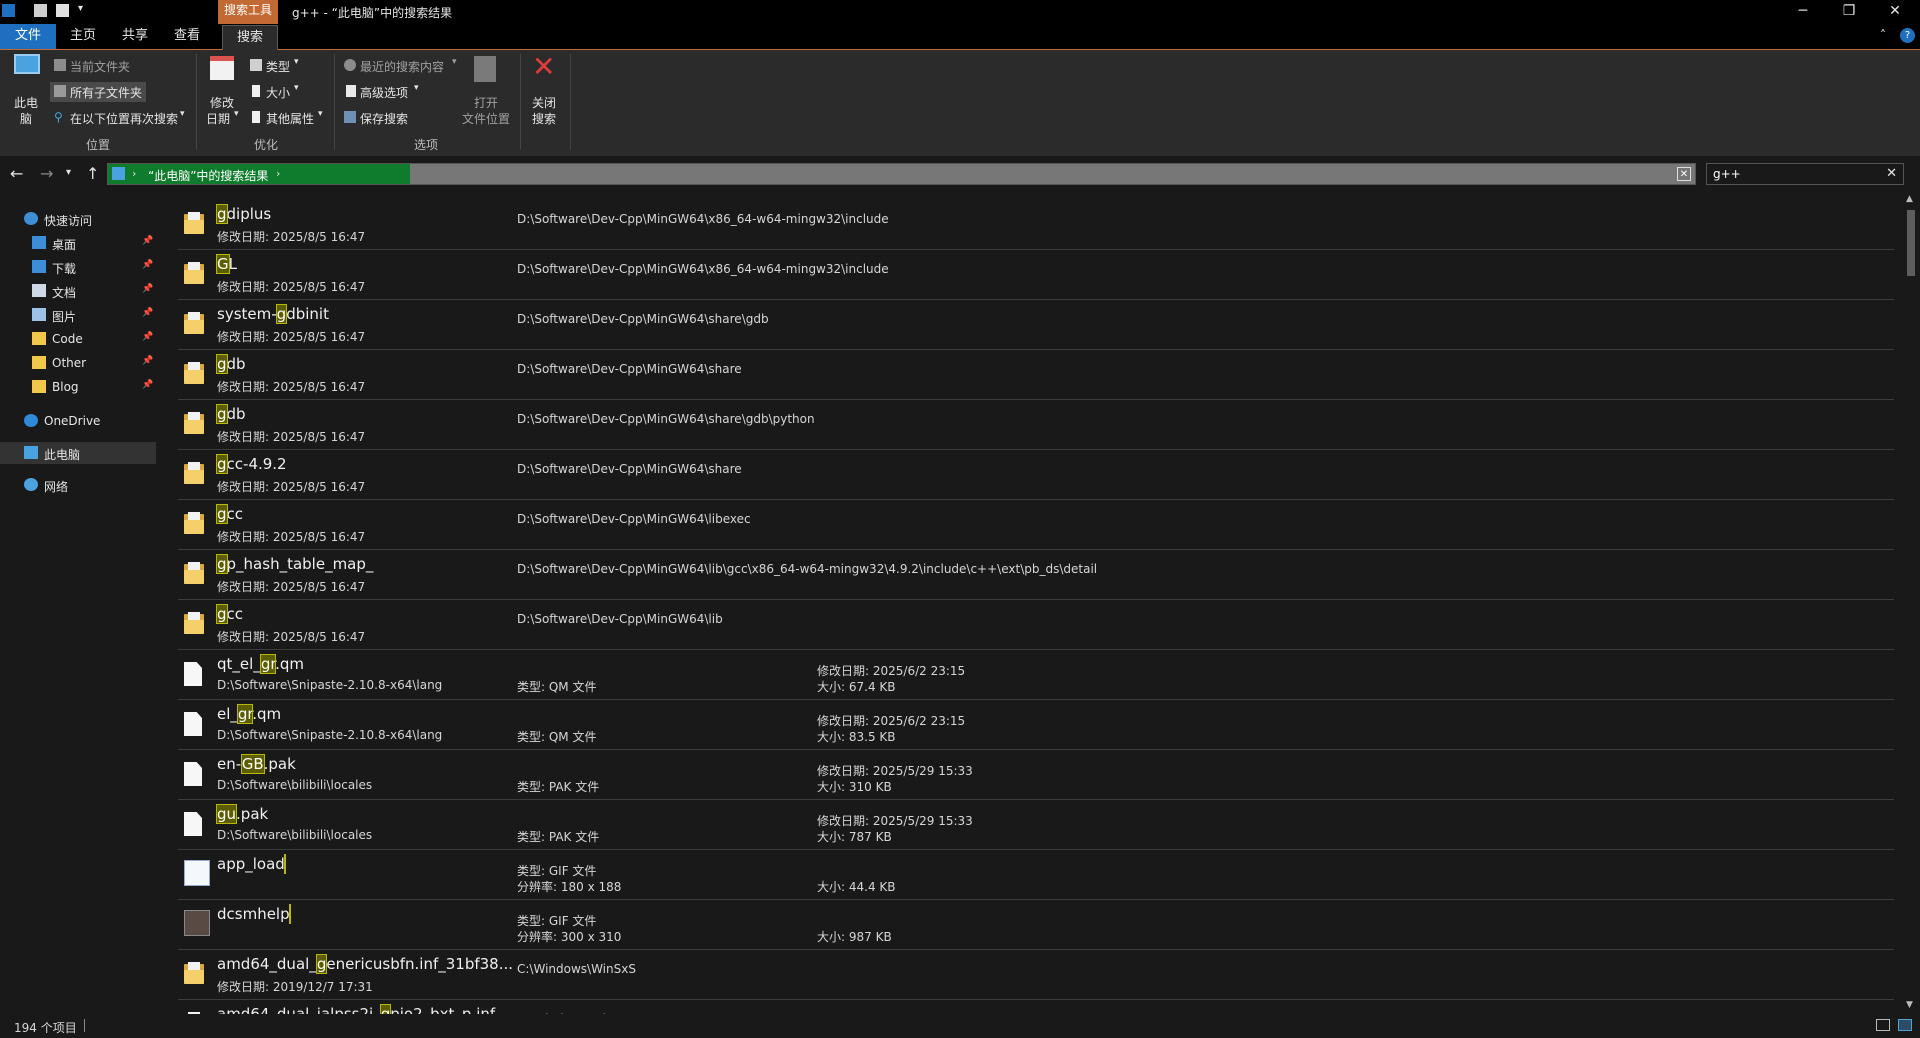  Describe the element at coordinates (1793, 174) in the screenshot. I see `search-input` at that location.